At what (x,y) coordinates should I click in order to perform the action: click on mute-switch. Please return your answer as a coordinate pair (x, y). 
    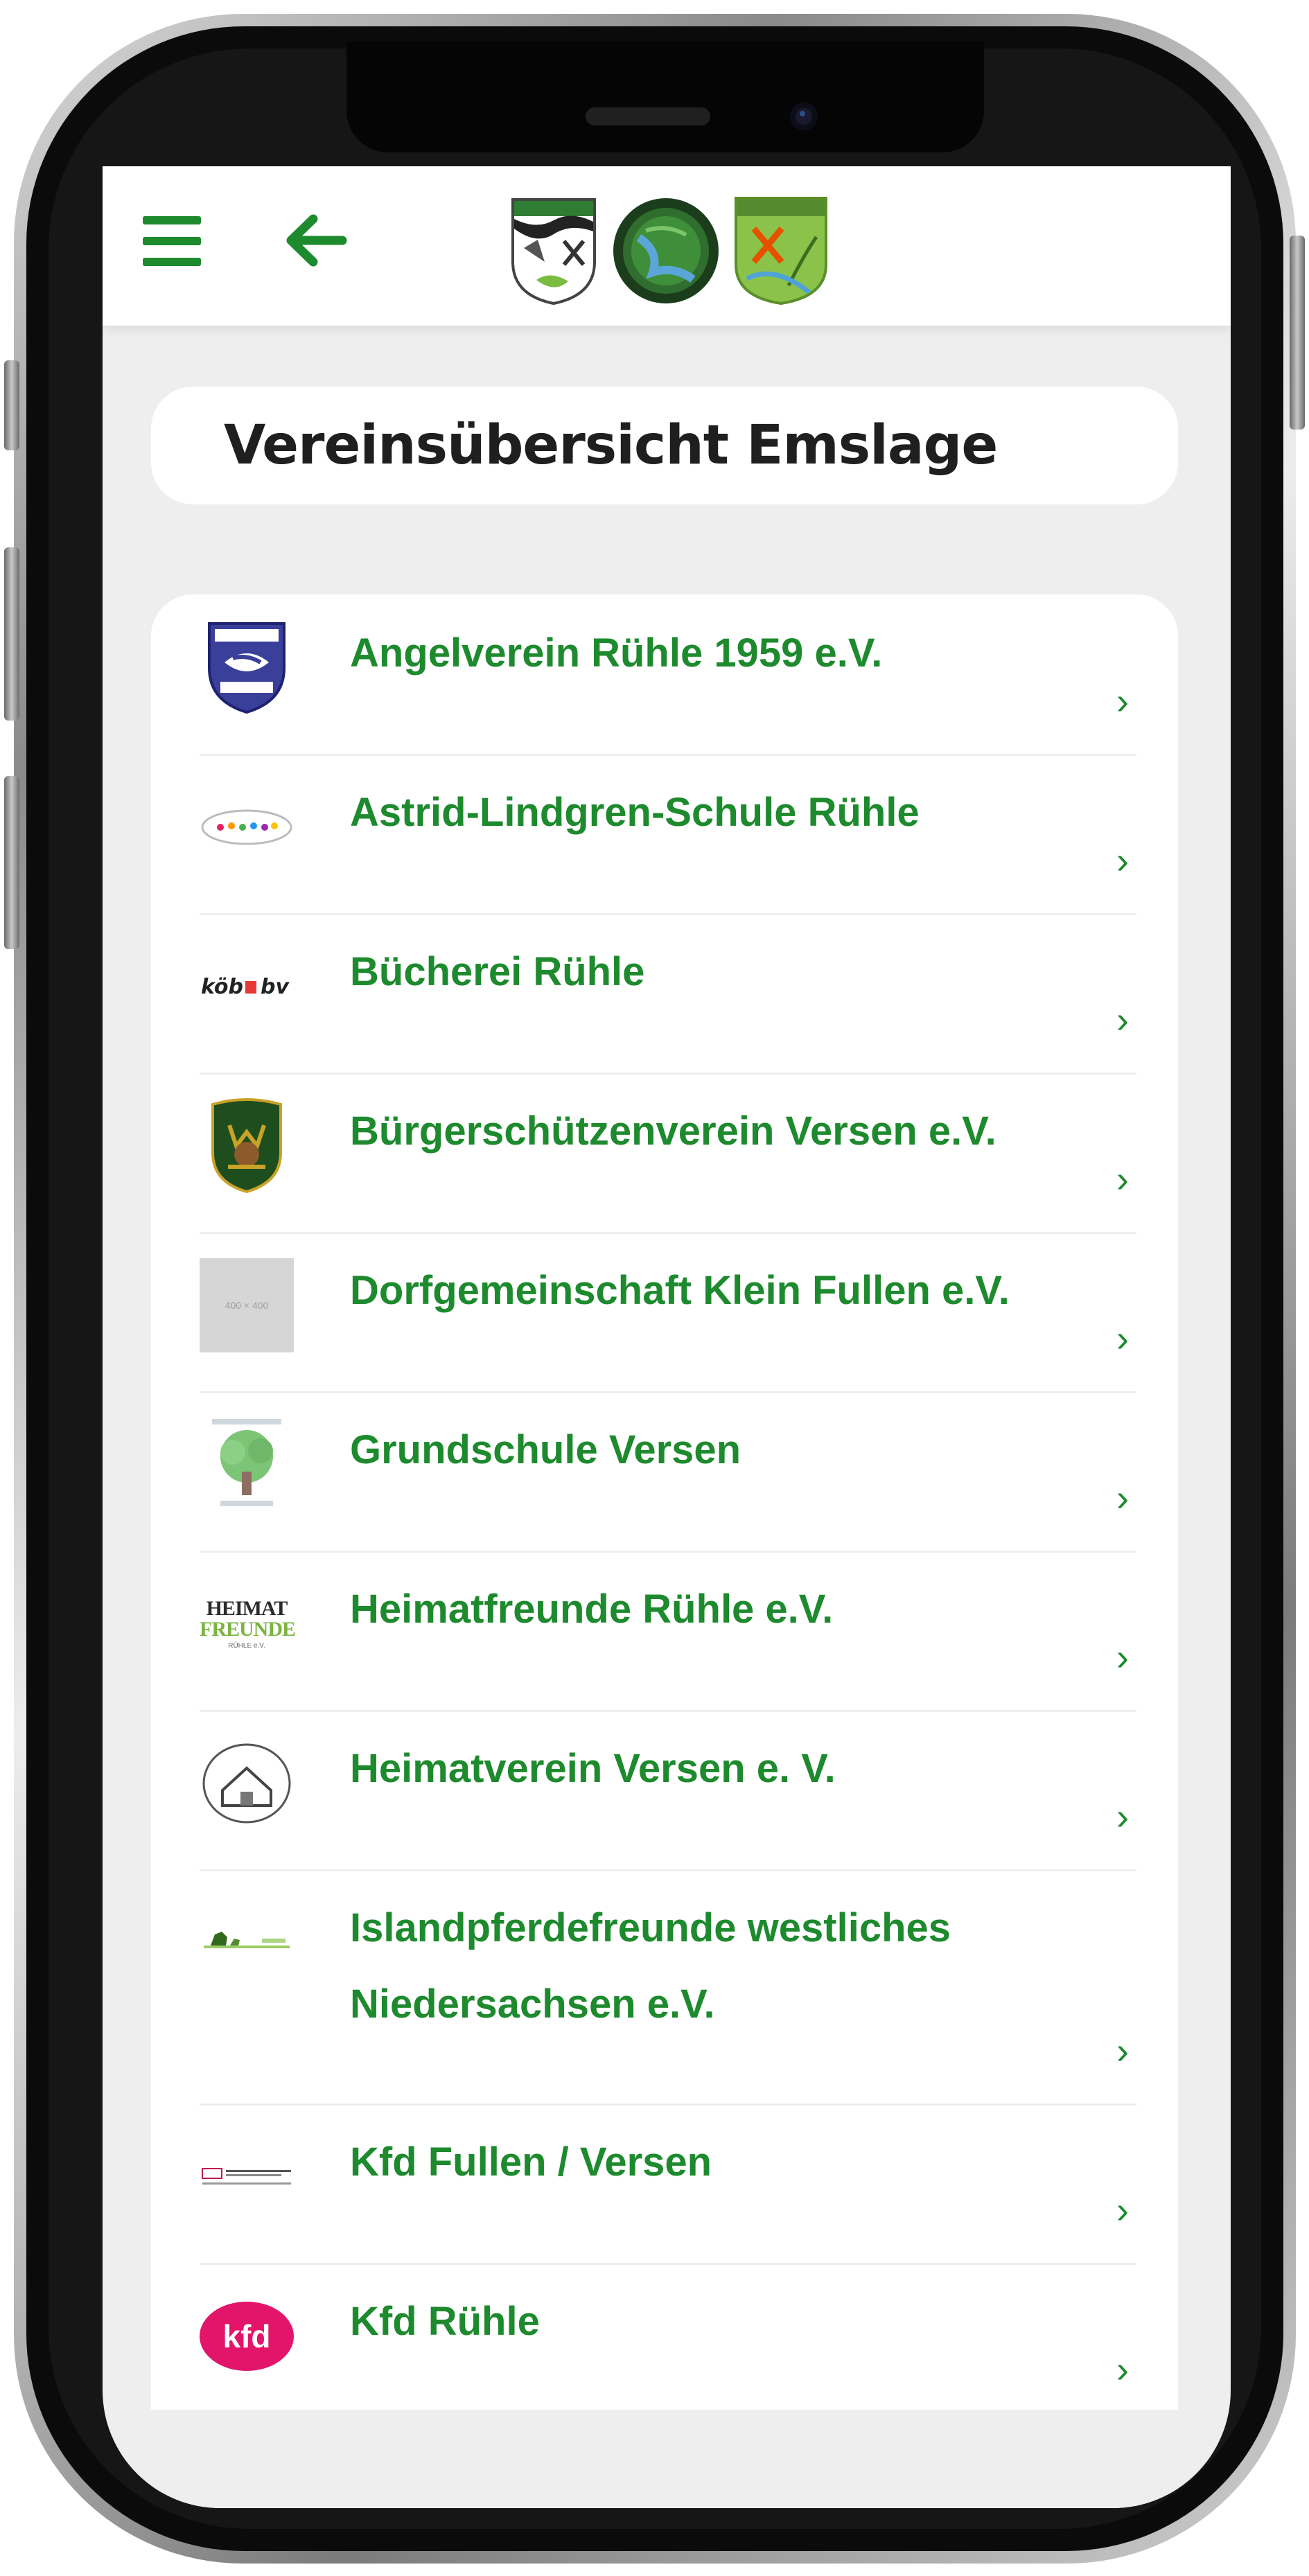
    Looking at the image, I should click on (11, 405).